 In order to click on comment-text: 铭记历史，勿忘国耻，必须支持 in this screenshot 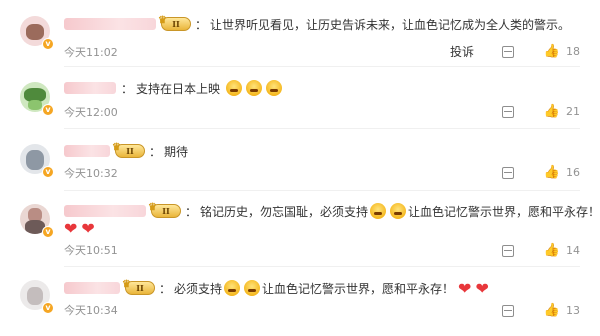, I will do `click(284, 211)`.